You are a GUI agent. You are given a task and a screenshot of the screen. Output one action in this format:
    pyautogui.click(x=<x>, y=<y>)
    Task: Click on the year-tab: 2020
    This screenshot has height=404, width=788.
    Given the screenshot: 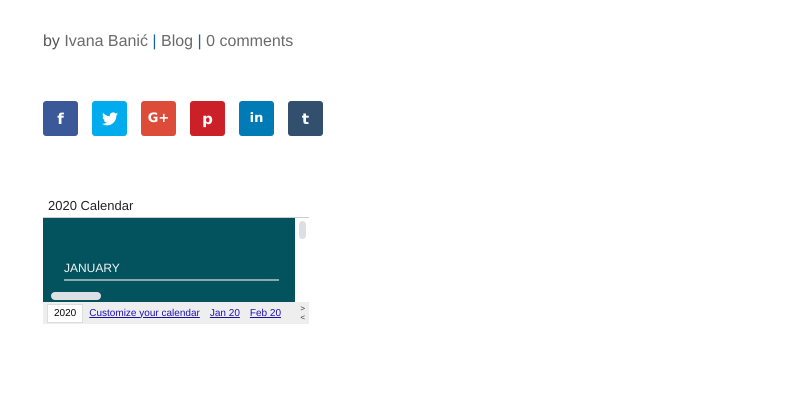 What is the action you would take?
    pyautogui.click(x=65, y=313)
    